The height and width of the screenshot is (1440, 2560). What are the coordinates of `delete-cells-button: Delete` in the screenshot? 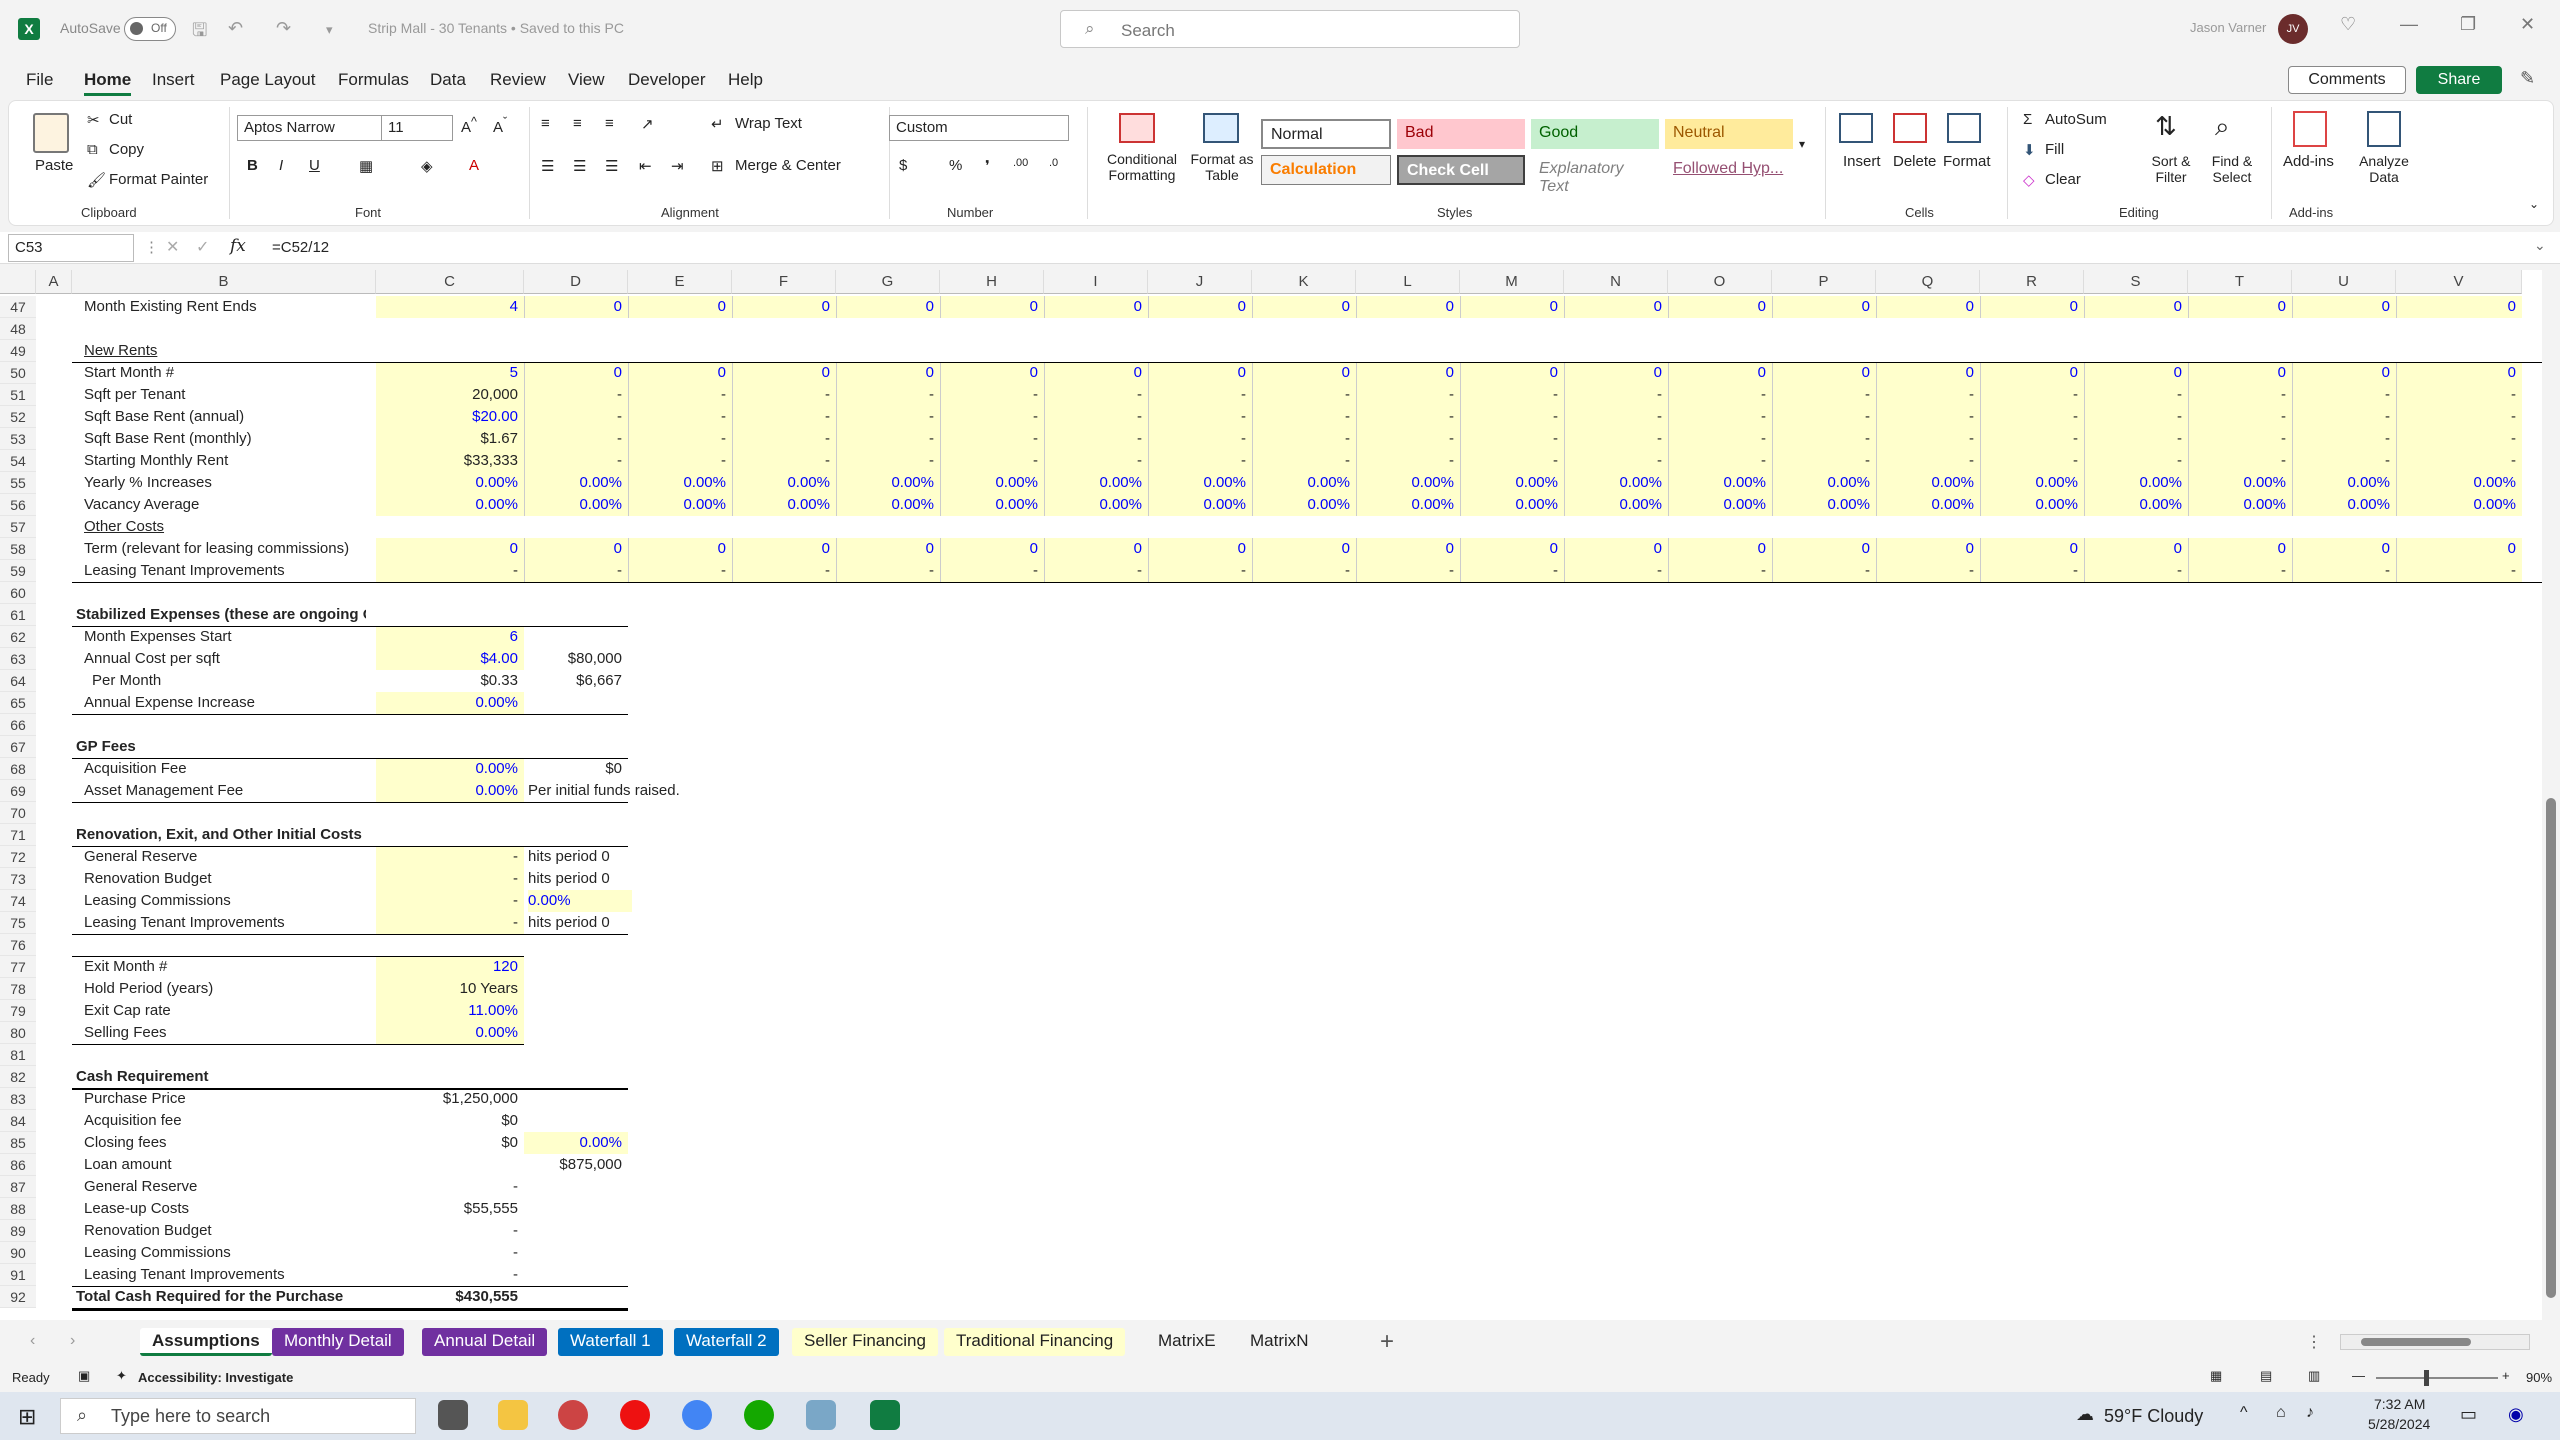 It's located at (1914, 161).